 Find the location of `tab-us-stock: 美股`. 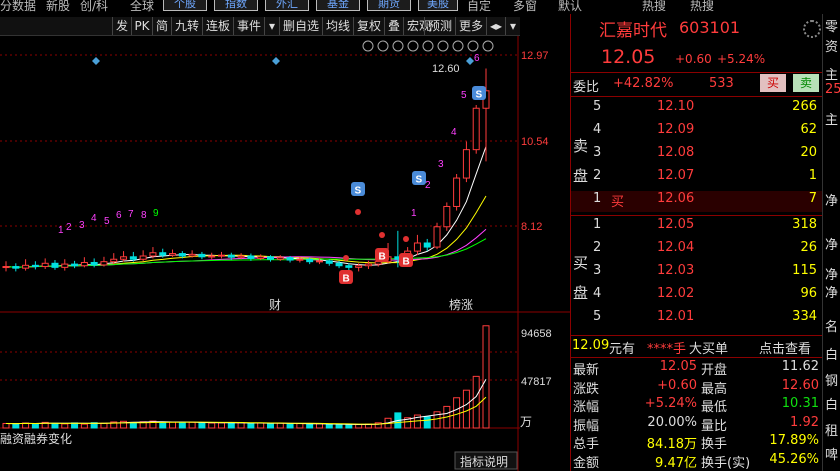

tab-us-stock: 美股 is located at coordinates (438, 5).